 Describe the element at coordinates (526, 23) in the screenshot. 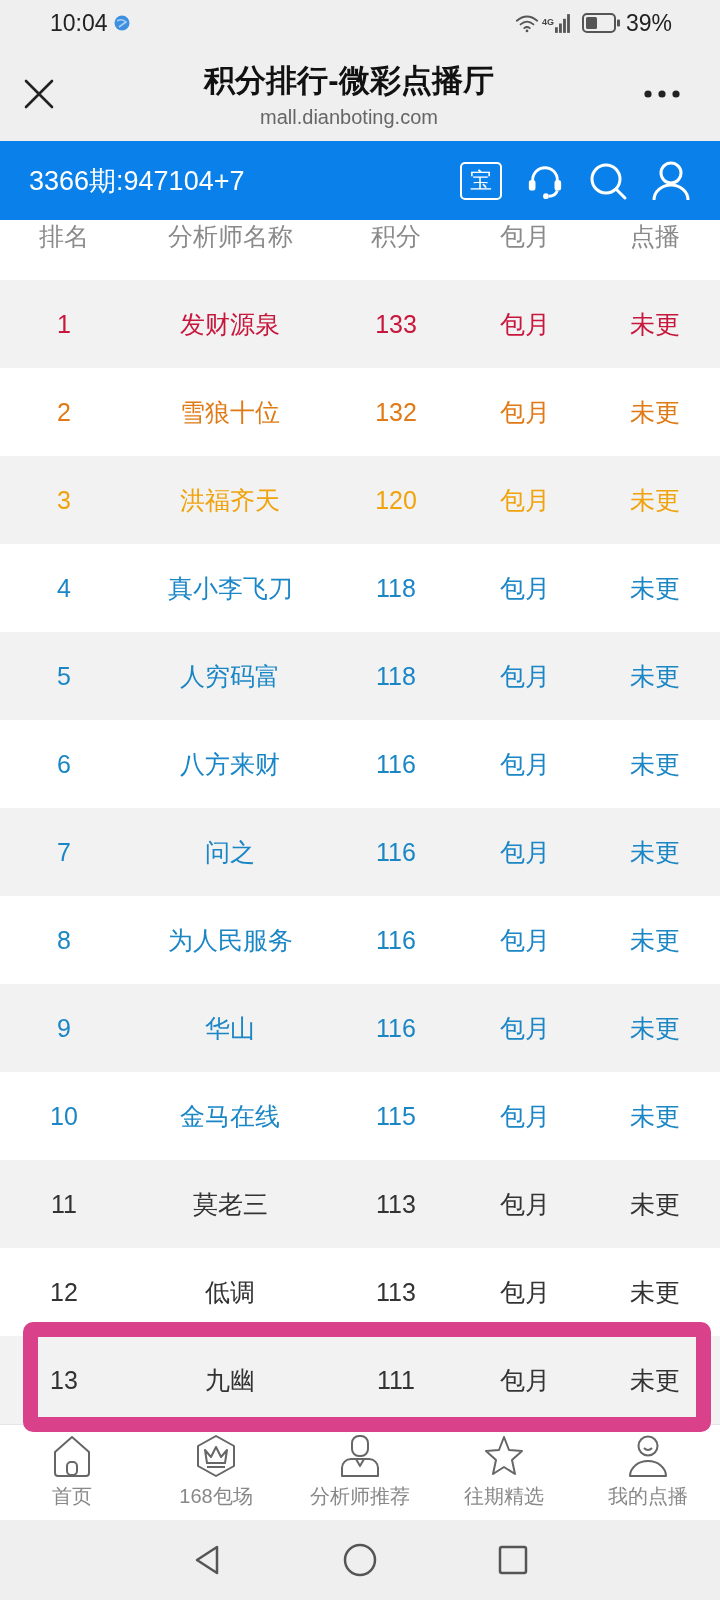

I see `wifi-icon` at that location.